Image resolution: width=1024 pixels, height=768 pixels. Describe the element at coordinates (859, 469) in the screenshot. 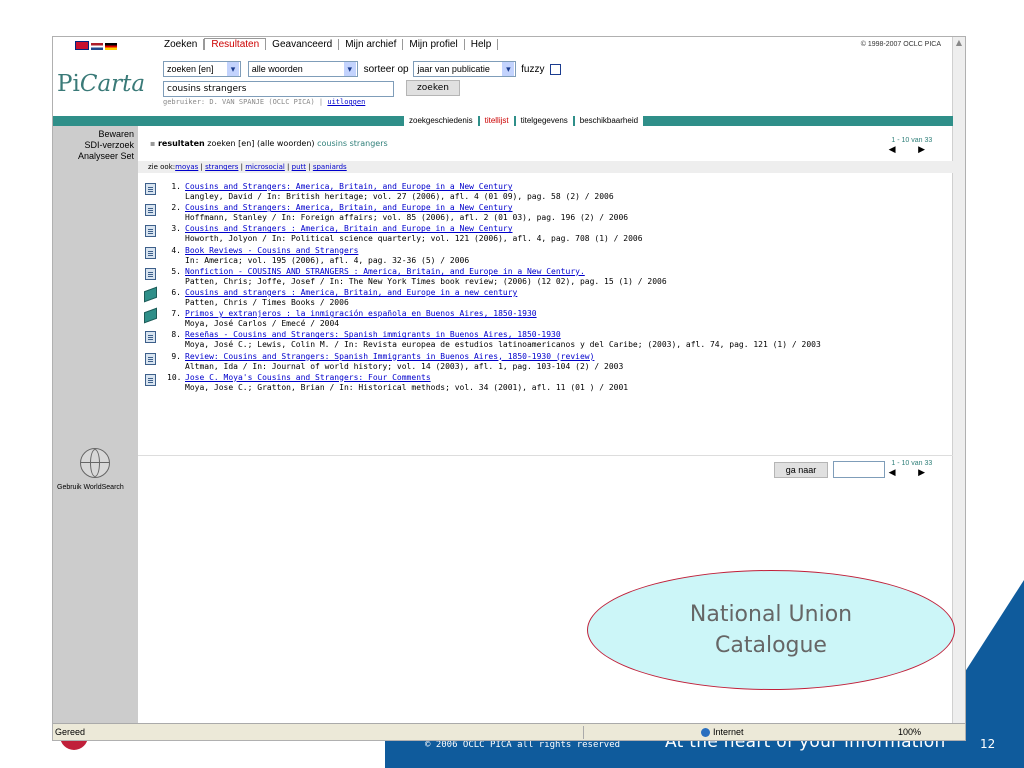

I see `goto-input` at that location.